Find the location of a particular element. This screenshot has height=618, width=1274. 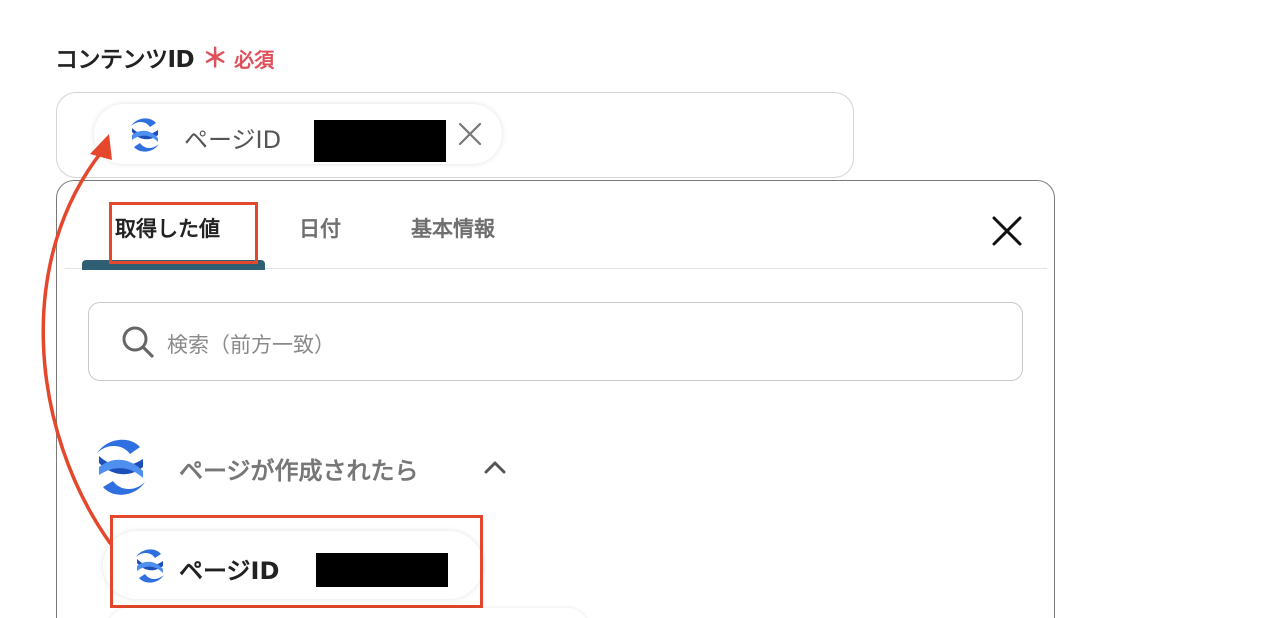

section-header-page-created: ページが作成されたら is located at coordinates (323, 467).